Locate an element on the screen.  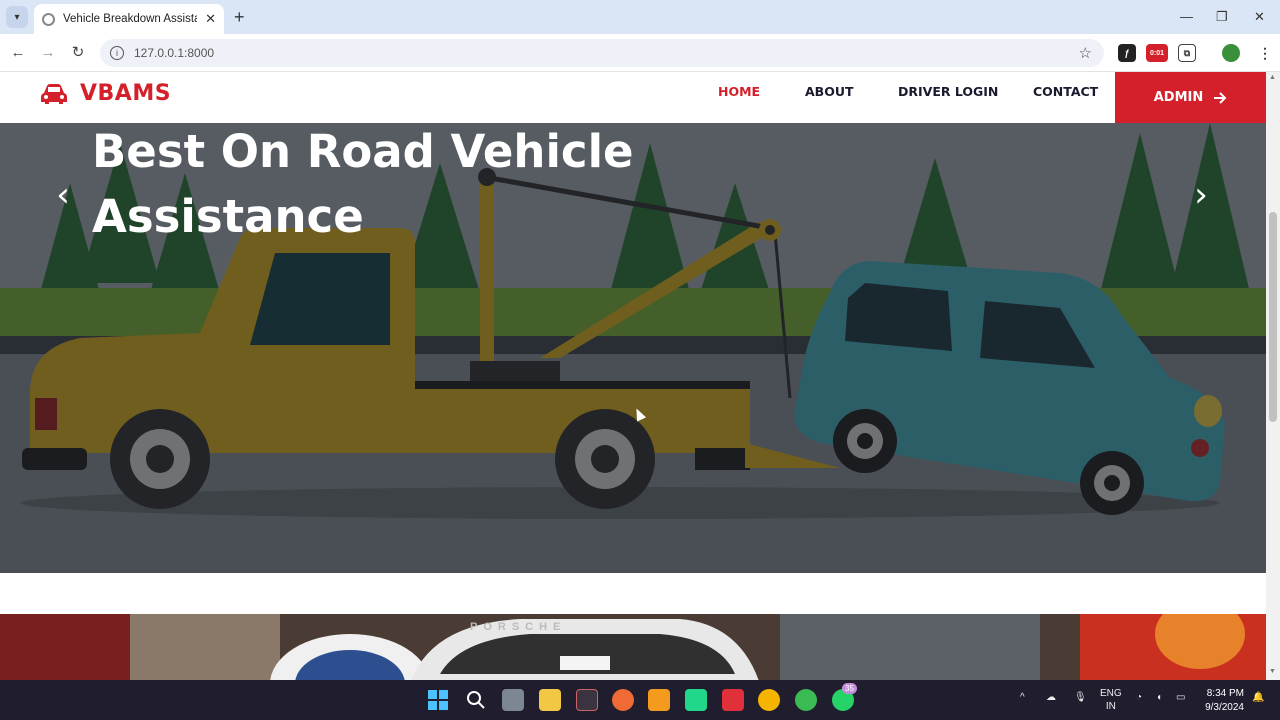
app-red-icon is located at coordinates (733, 700).